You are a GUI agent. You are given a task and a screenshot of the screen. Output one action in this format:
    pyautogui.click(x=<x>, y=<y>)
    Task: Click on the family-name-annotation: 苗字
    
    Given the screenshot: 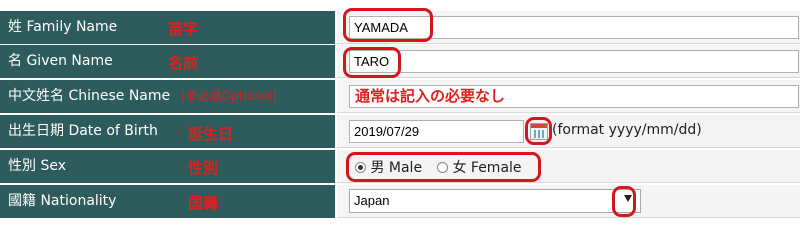 What is the action you would take?
    pyautogui.click(x=183, y=29)
    